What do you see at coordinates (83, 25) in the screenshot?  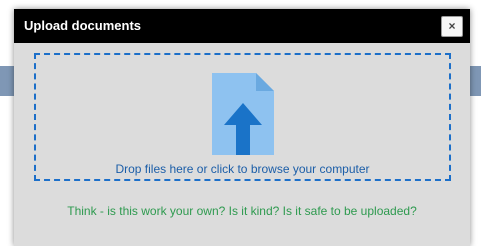 I see `dialog-title: Upload documents` at bounding box center [83, 25].